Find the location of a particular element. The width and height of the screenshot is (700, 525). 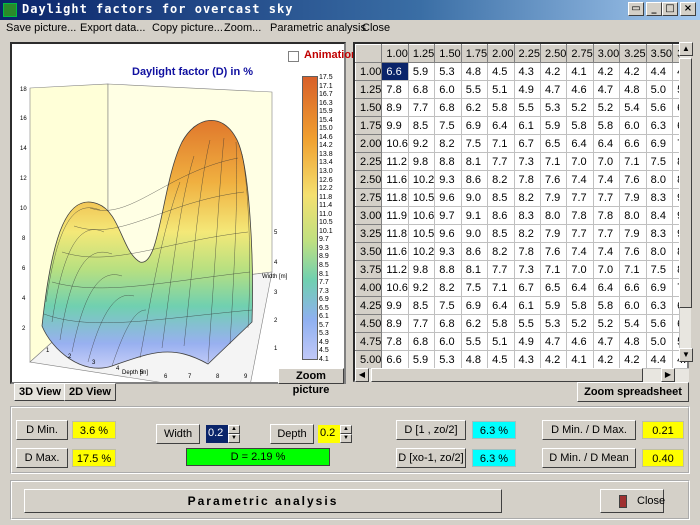

column-header: 1.50 is located at coordinates (448, 53).